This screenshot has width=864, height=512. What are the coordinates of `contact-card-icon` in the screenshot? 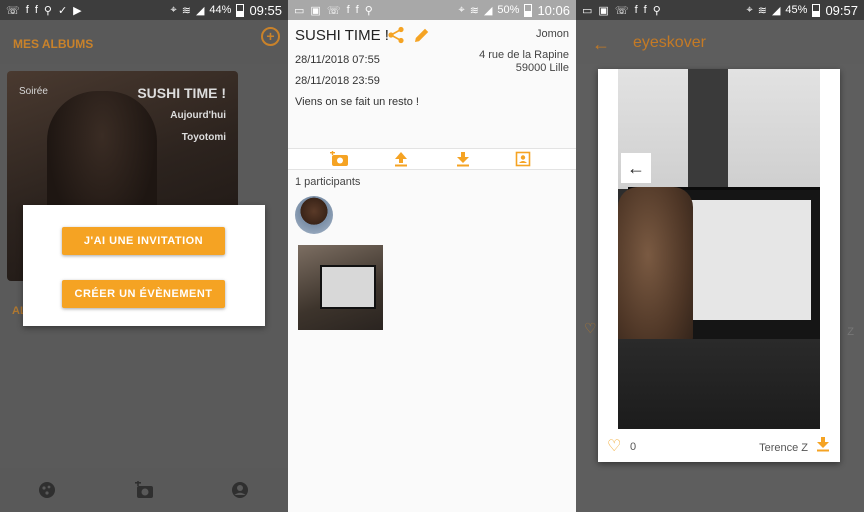 It's located at (524, 159).